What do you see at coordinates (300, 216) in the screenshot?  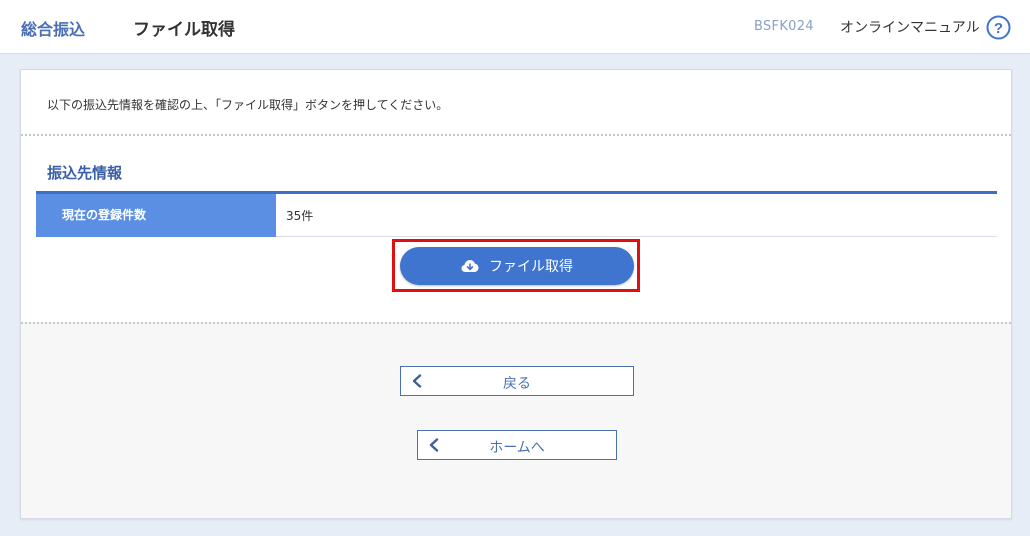 I see `table-value-registered-count: 35件` at bounding box center [300, 216].